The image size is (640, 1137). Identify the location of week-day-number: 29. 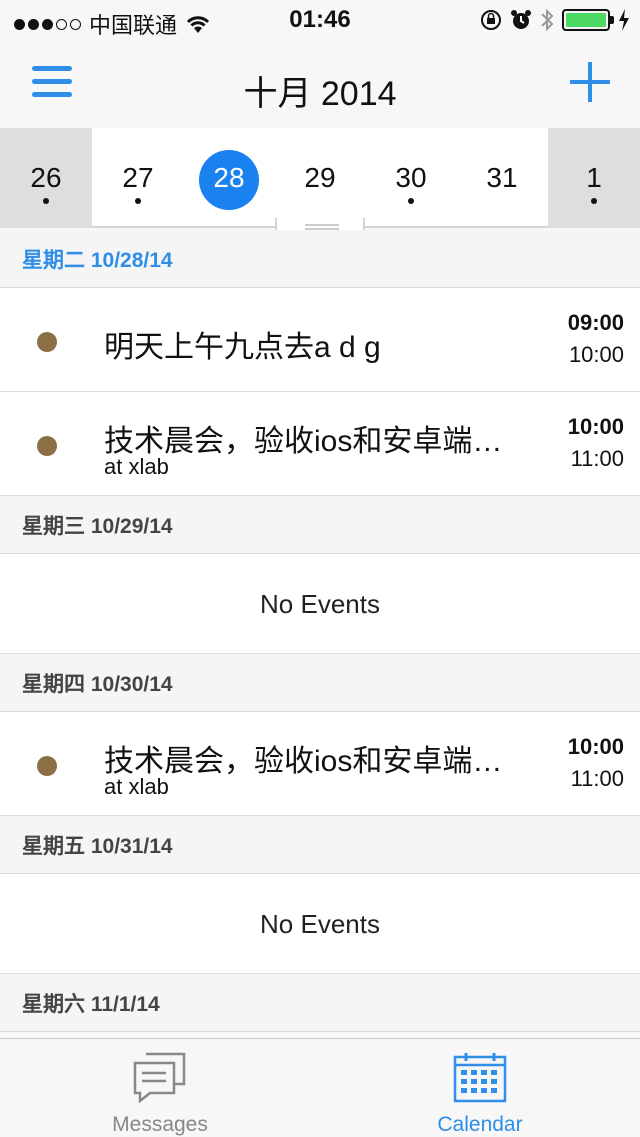
(320, 177).